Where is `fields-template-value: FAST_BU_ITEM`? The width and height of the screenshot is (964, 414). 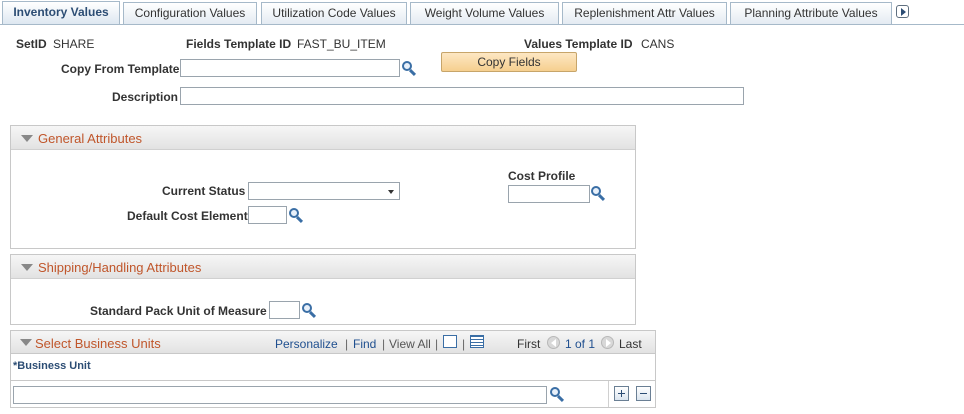
fields-template-value: FAST_BU_ITEM is located at coordinates (341, 44).